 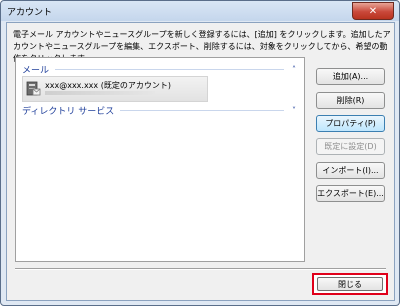 I want to click on mail-group-header: メール ˄, so click(x=160, y=69).